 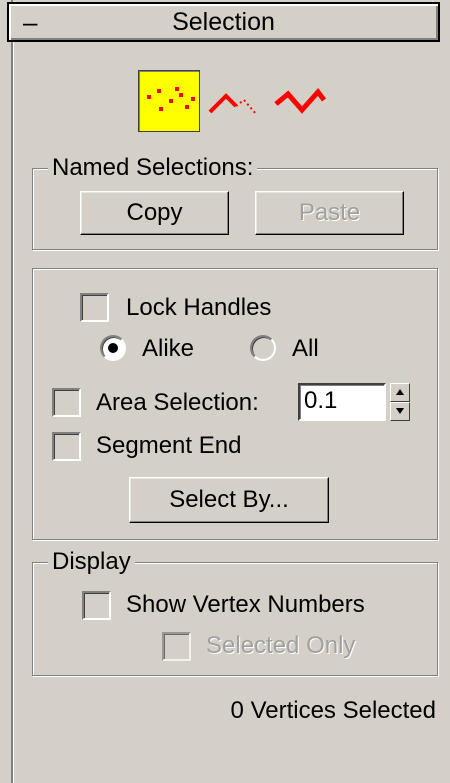 What do you see at coordinates (281, 645) in the screenshot?
I see `selected-only-label: Selected Only` at bounding box center [281, 645].